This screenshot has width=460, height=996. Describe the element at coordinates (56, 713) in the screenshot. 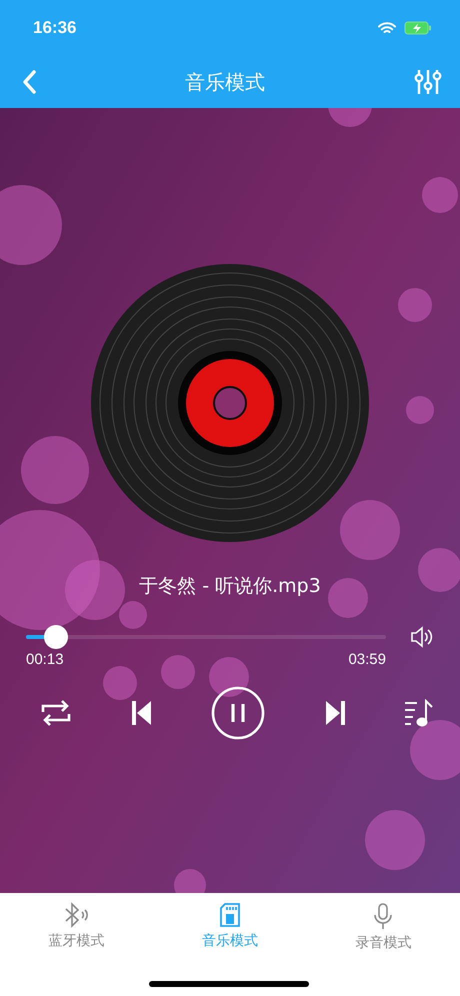

I see `repeat-icon` at that location.